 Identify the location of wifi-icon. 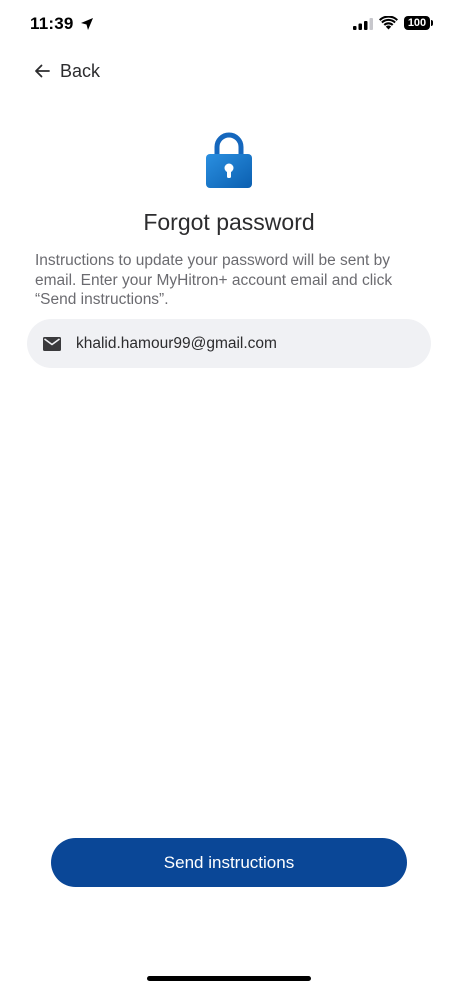
(388, 23).